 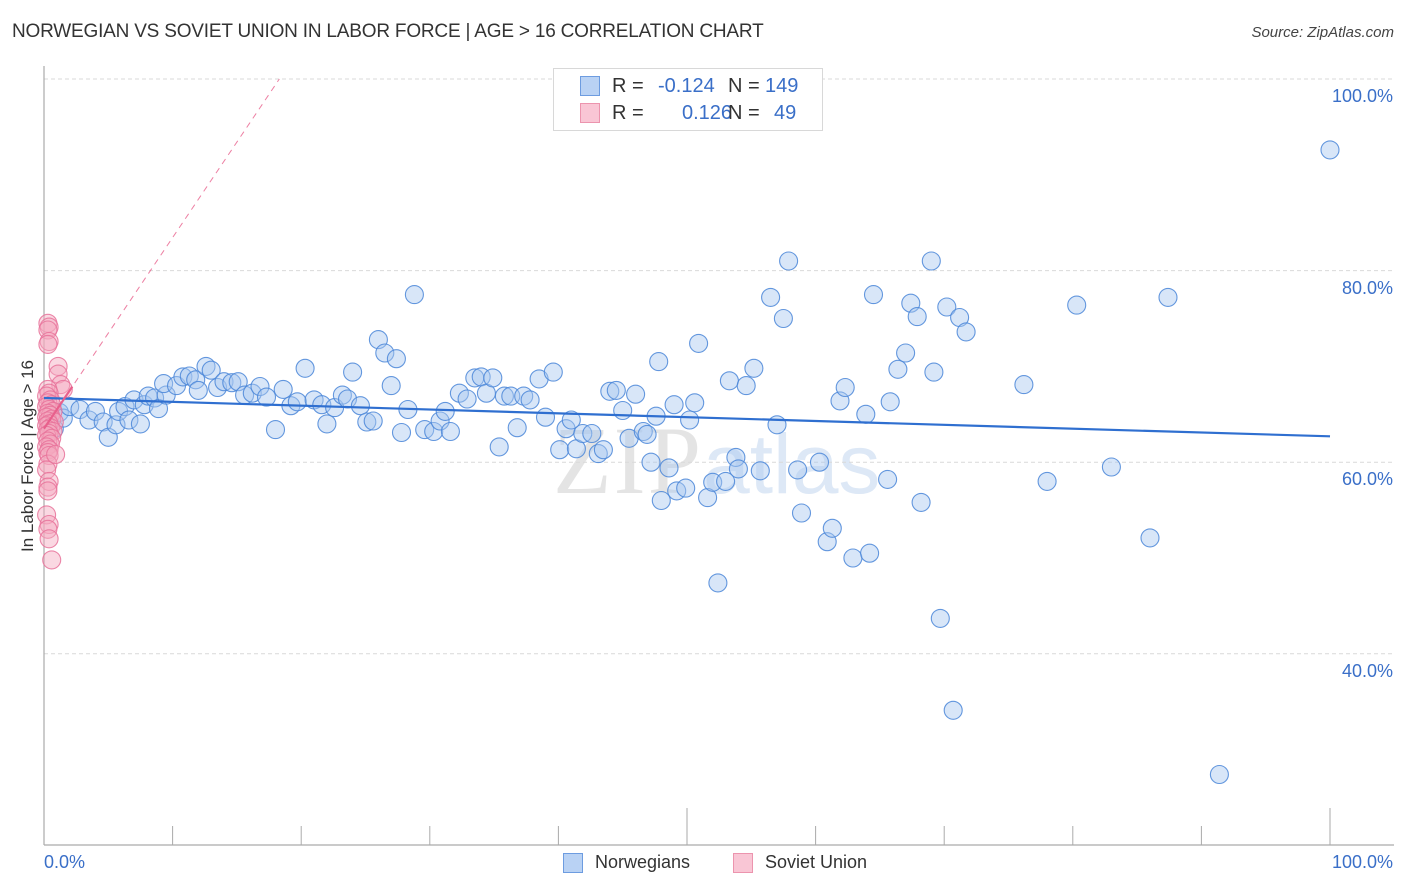 What do you see at coordinates (688, 99) in the screenshot?
I see `correlation-legend: R = -0.124 N = 149 R = 0.126 N = 49` at bounding box center [688, 99].